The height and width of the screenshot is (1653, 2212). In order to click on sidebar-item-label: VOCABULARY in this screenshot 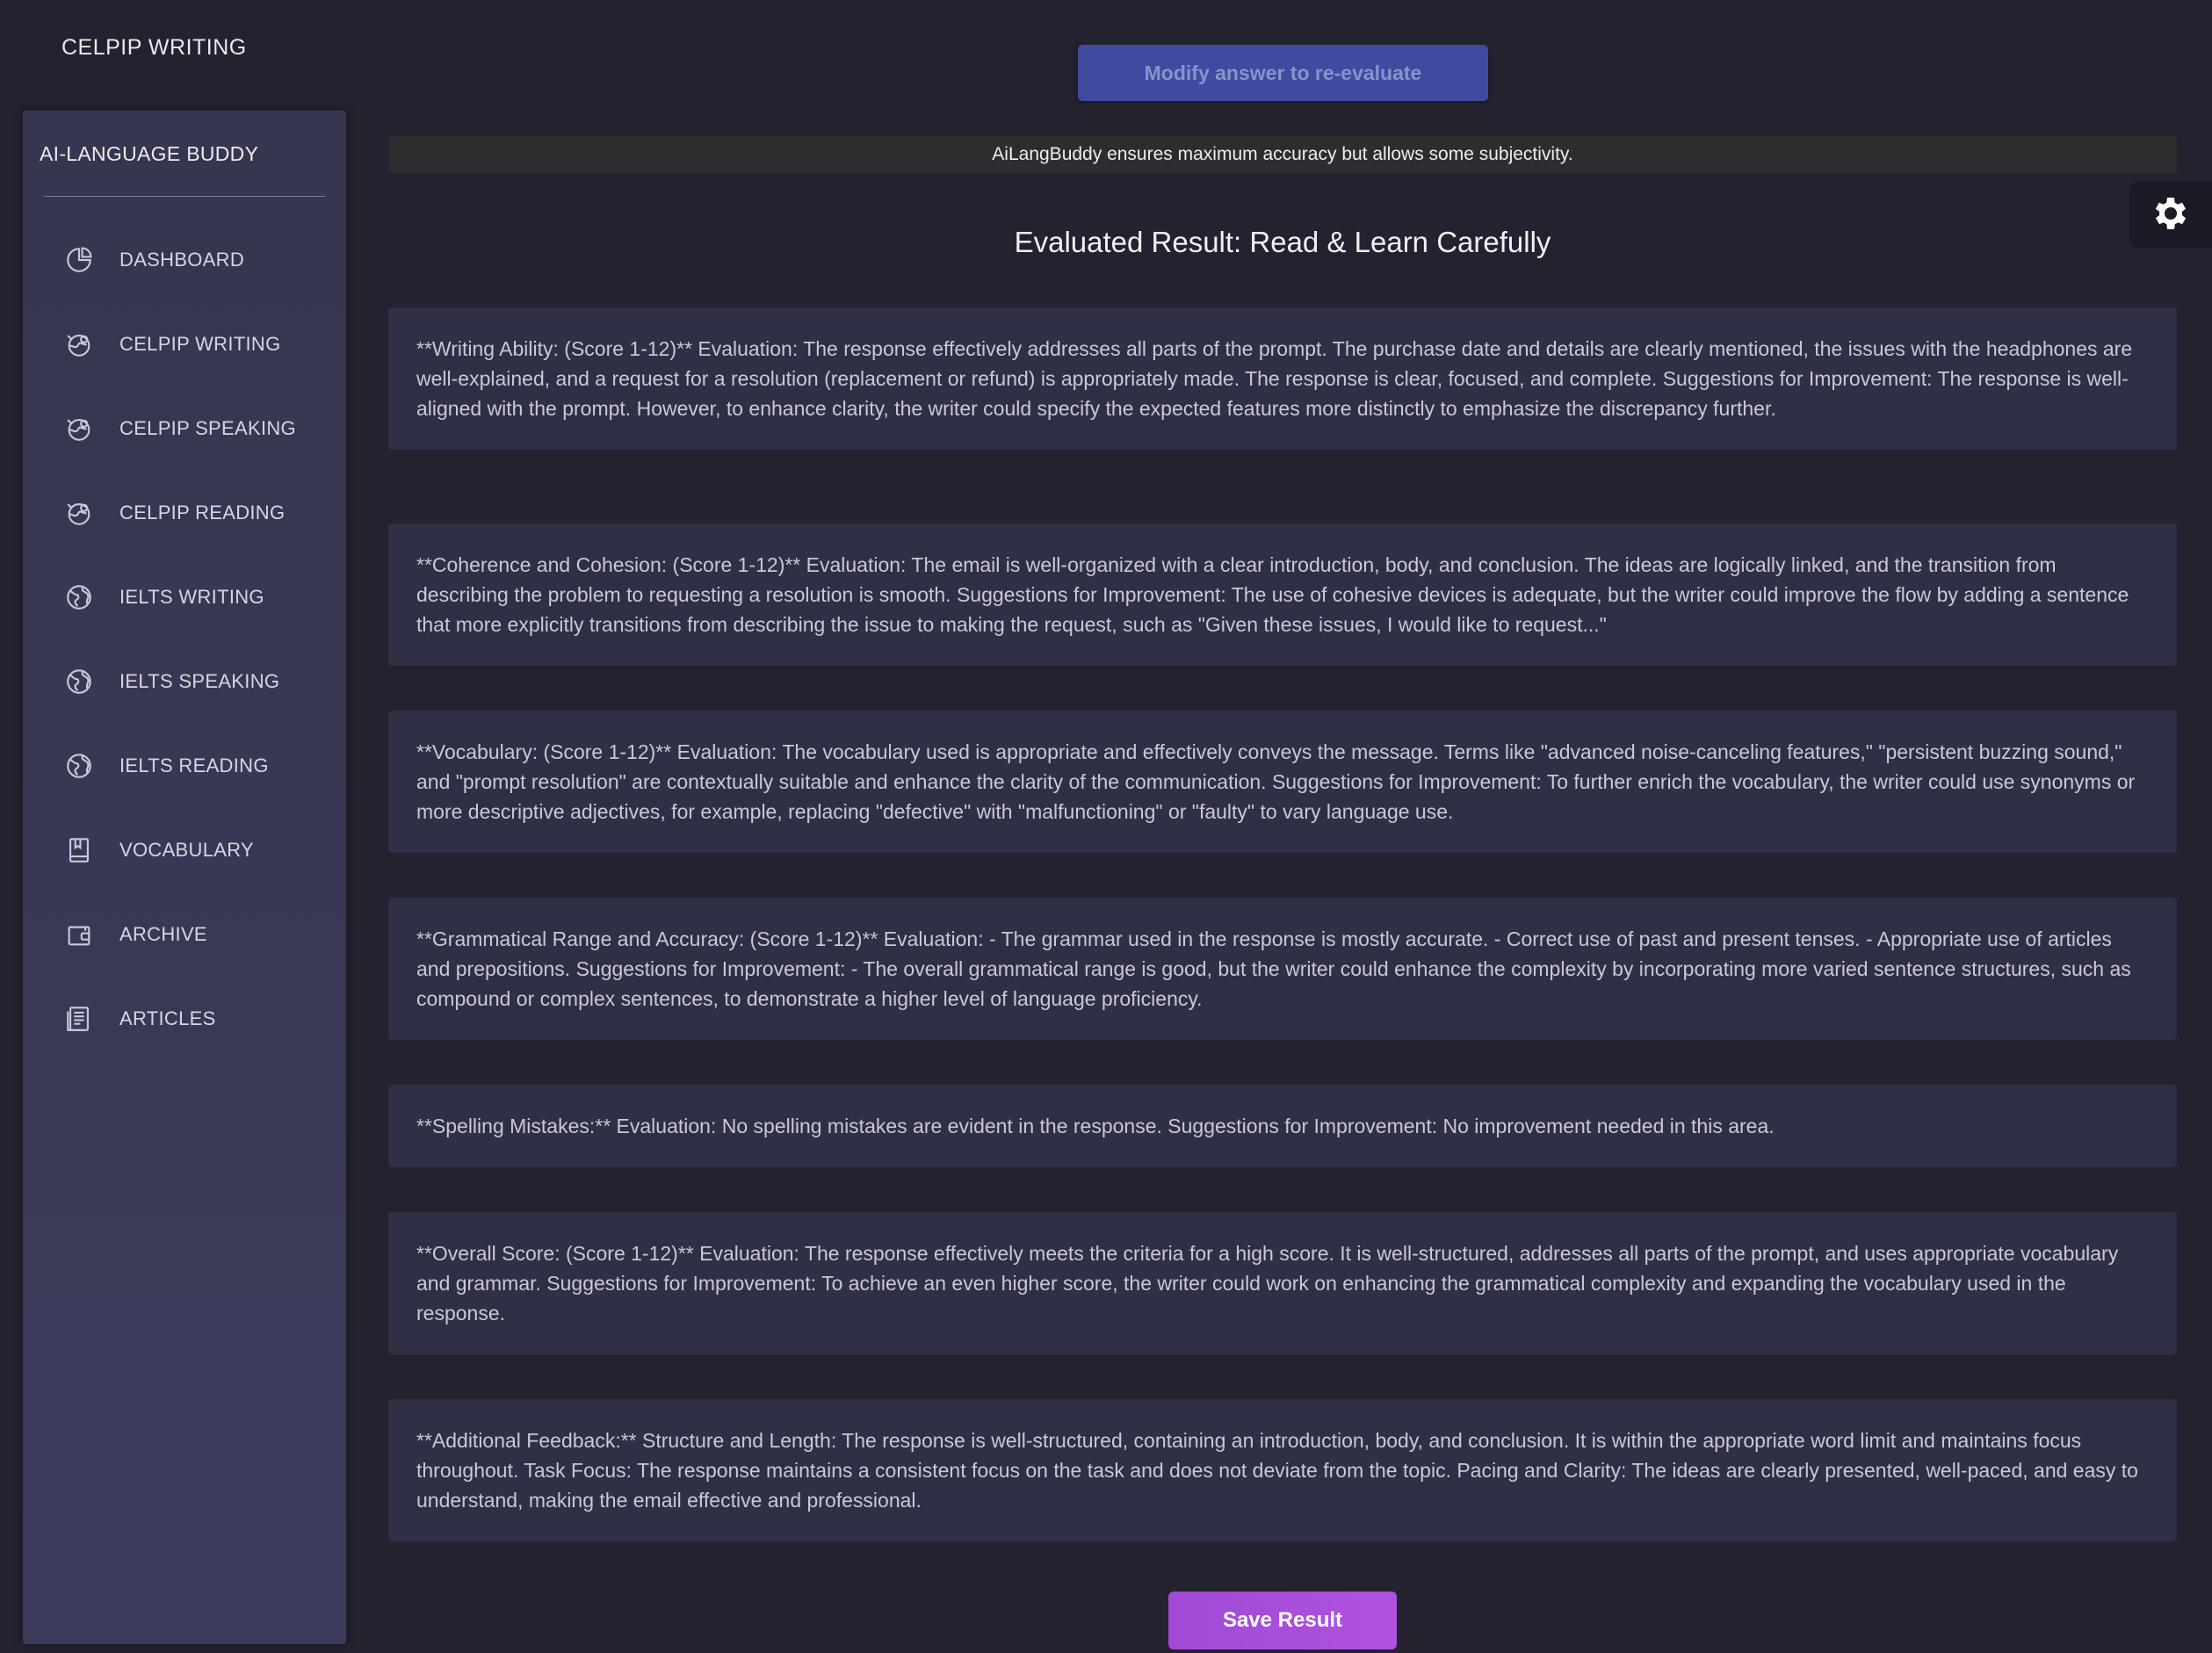, I will do `click(186, 850)`.